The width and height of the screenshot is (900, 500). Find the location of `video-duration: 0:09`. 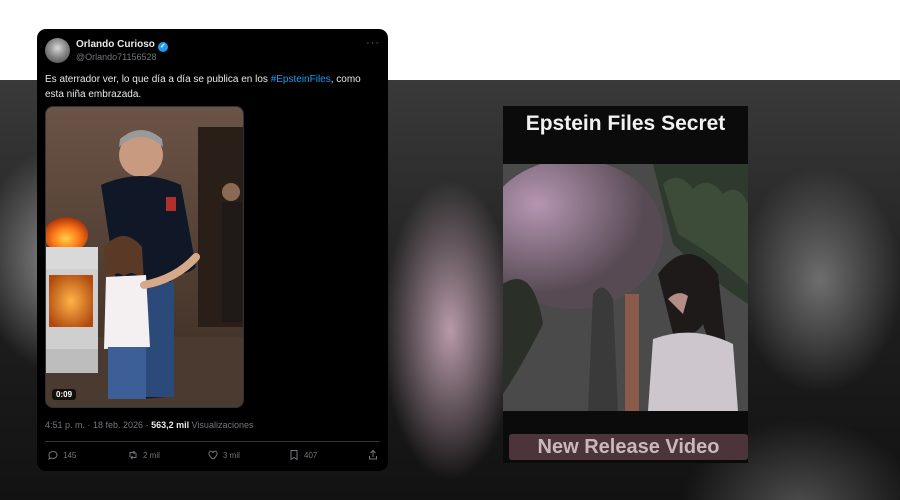

video-duration: 0:09 is located at coordinates (64, 394).